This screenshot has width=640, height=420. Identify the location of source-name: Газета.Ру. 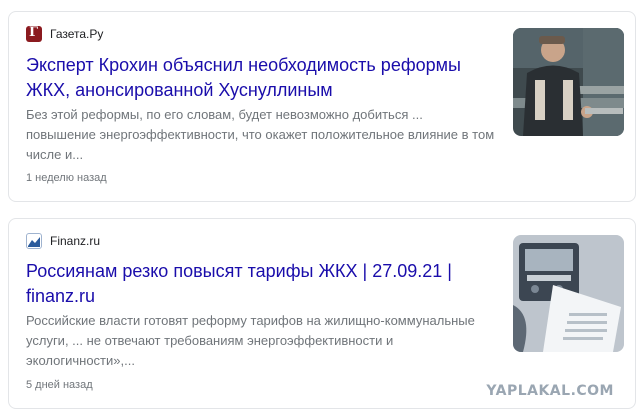
(77, 34).